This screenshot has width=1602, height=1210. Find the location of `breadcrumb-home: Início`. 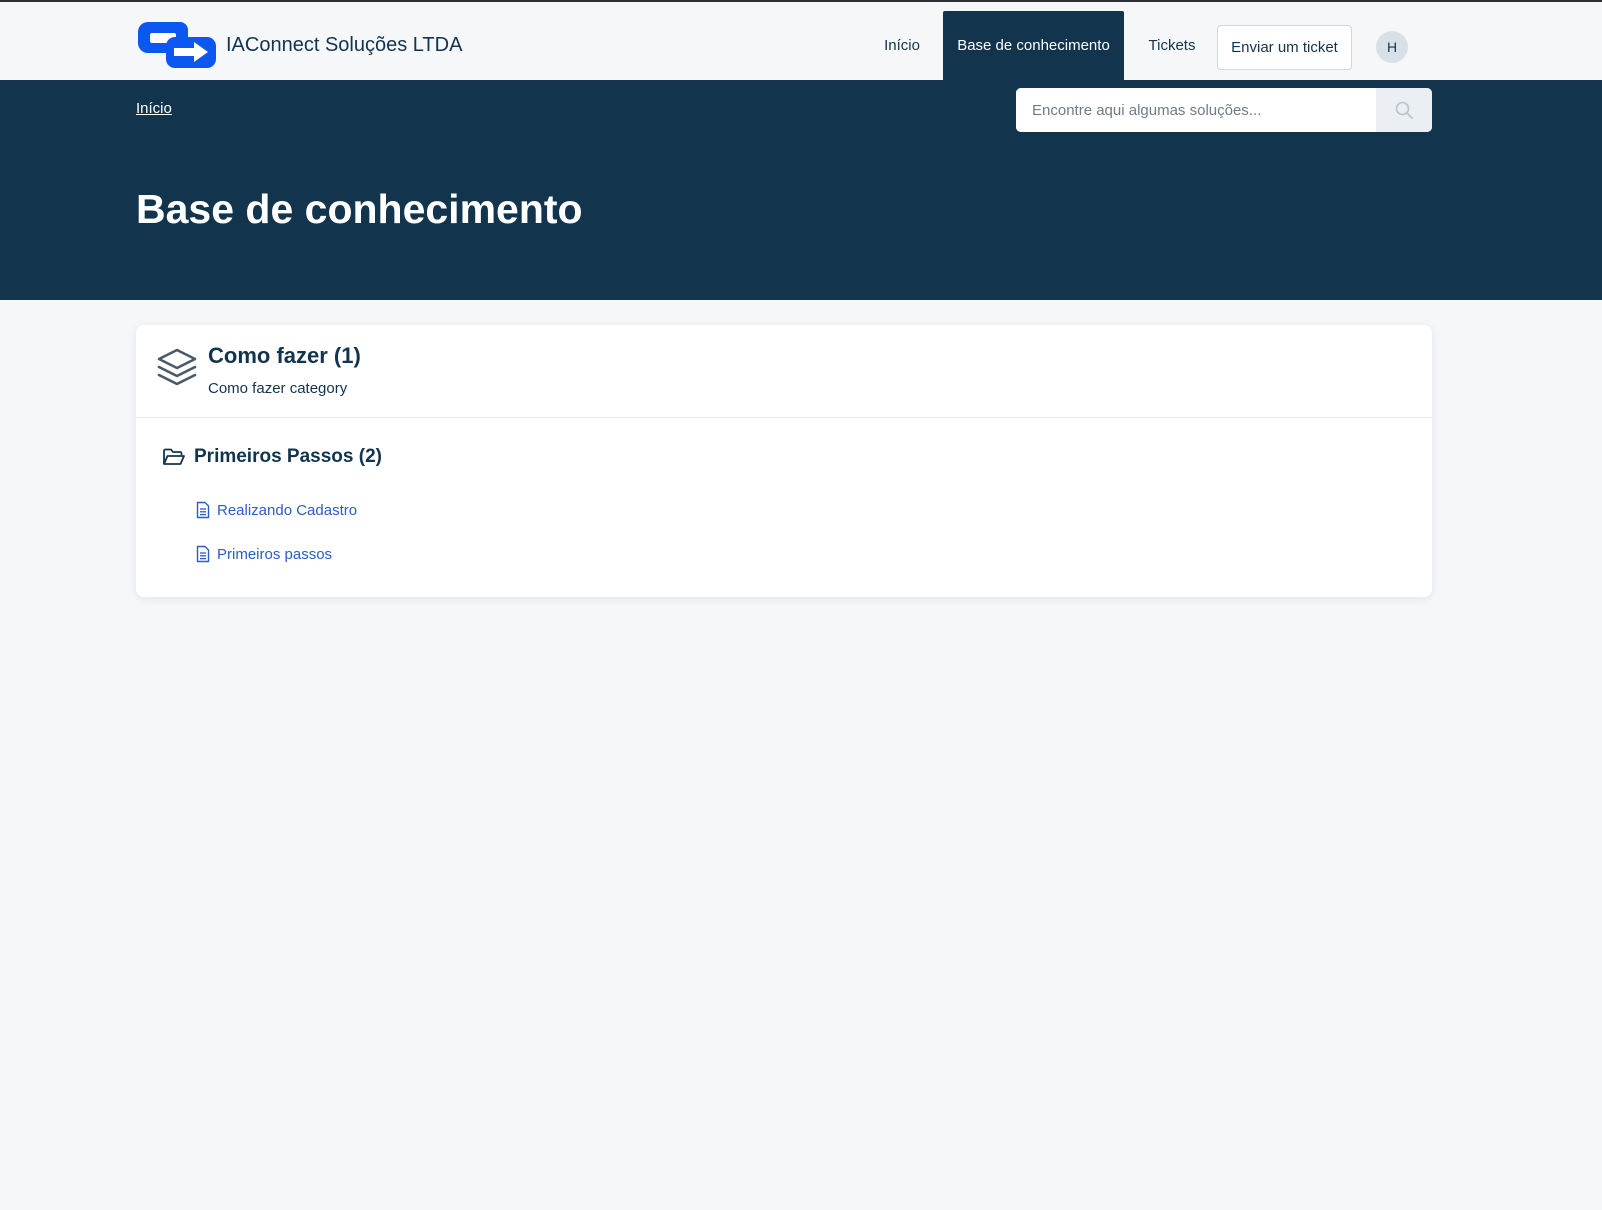

breadcrumb-home: Início is located at coordinates (154, 108).